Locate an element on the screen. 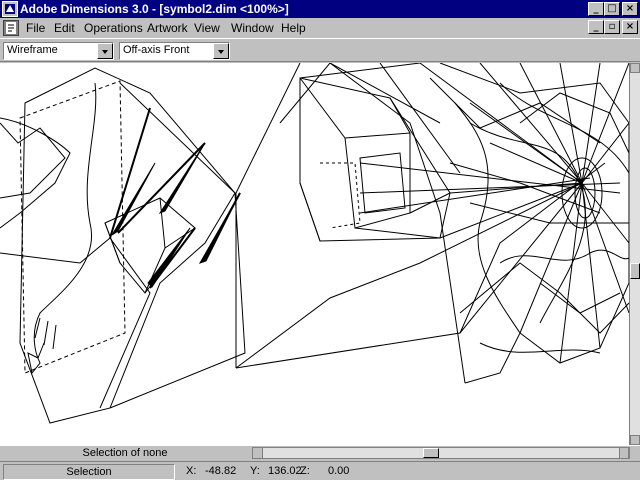 The height and width of the screenshot is (480, 640). selection-info: Selection of none is located at coordinates (125, 453).